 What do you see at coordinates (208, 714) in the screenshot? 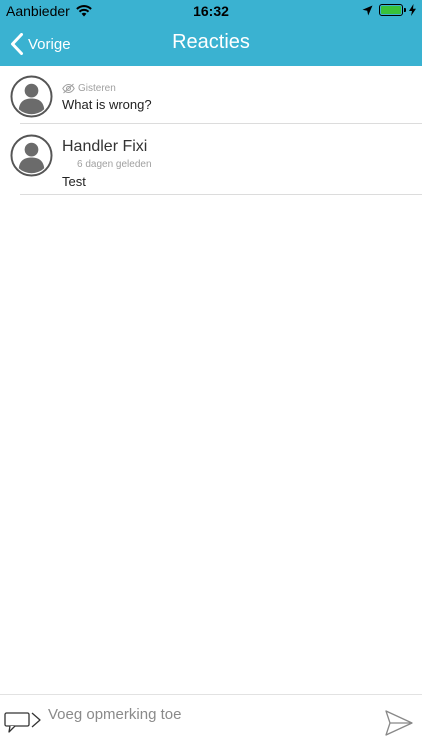
I see `comment-input` at bounding box center [208, 714].